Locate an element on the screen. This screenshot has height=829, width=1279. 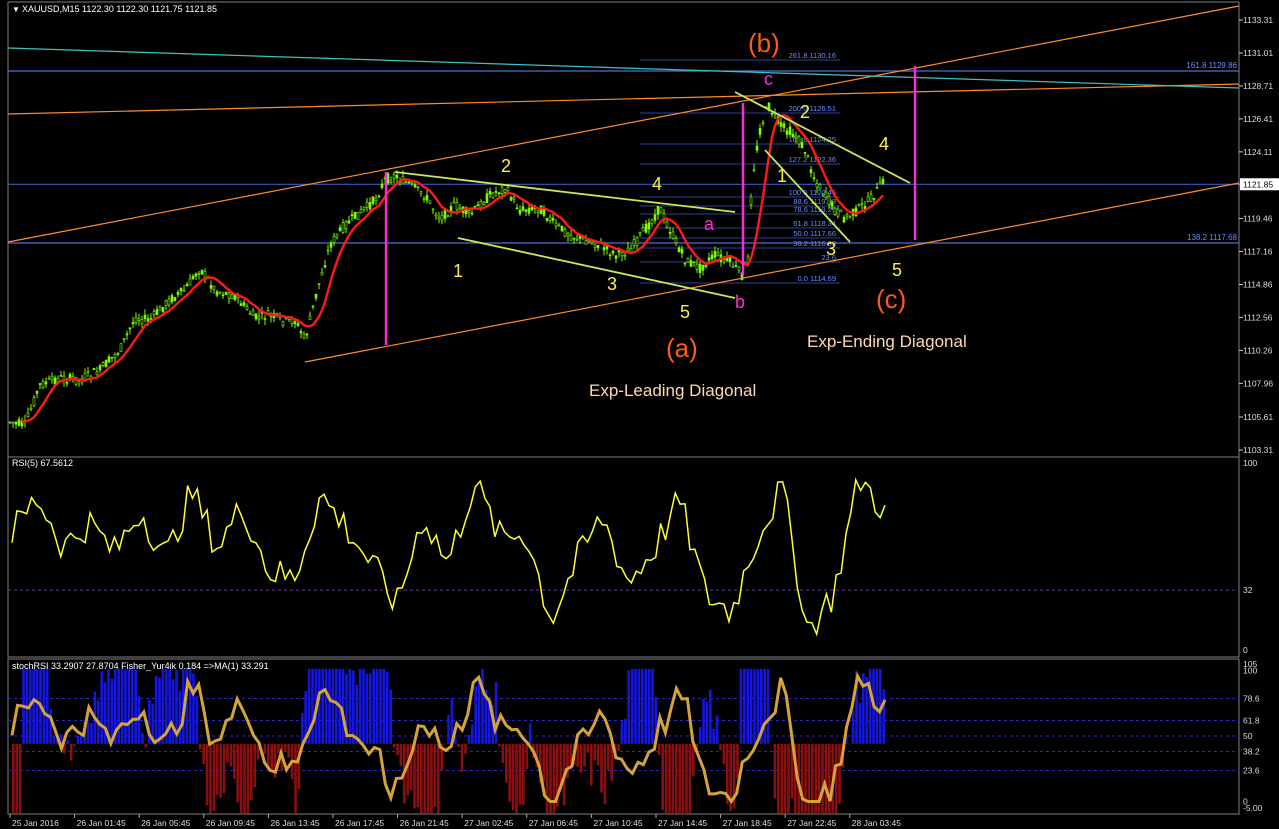
stoch-tick-label: 23.6 is located at coordinates (1251, 771).